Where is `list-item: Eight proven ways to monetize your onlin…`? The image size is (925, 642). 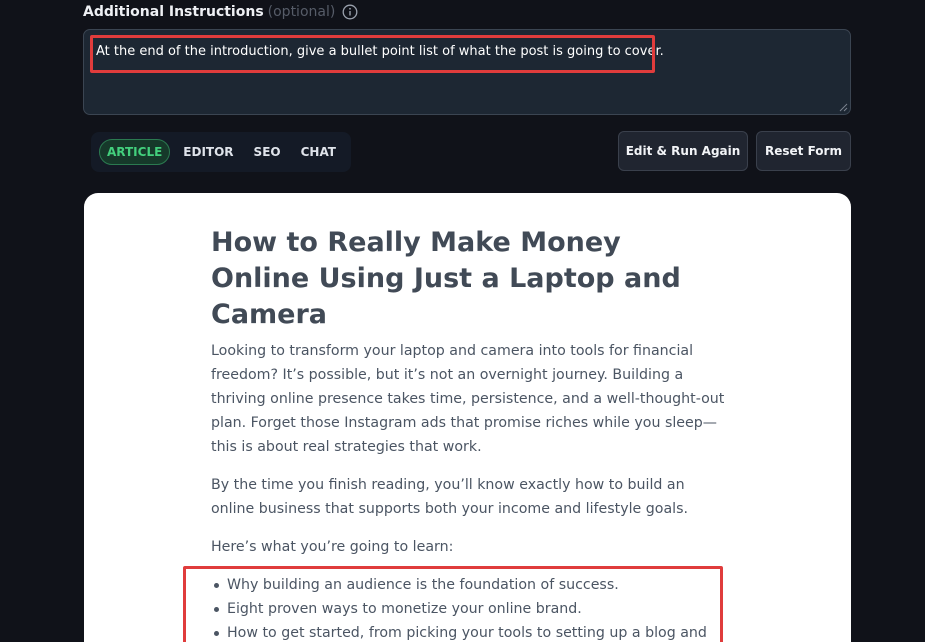
list-item: Eight proven ways to monetize your onlin… is located at coordinates (468, 609).